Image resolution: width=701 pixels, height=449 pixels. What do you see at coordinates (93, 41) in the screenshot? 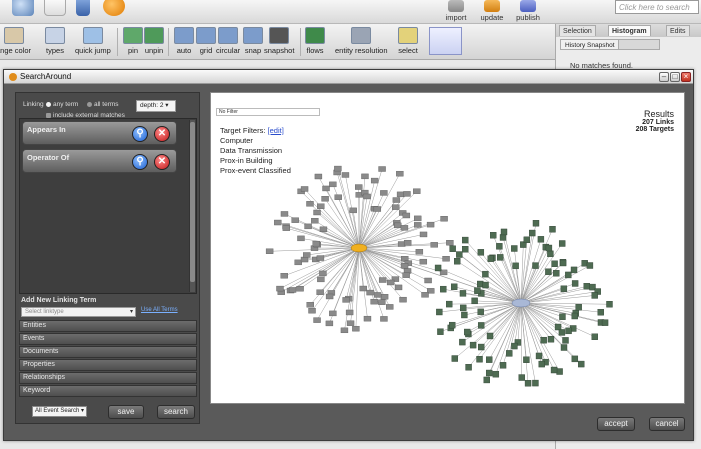
I see `tool-quick-jump: quick jump` at bounding box center [93, 41].